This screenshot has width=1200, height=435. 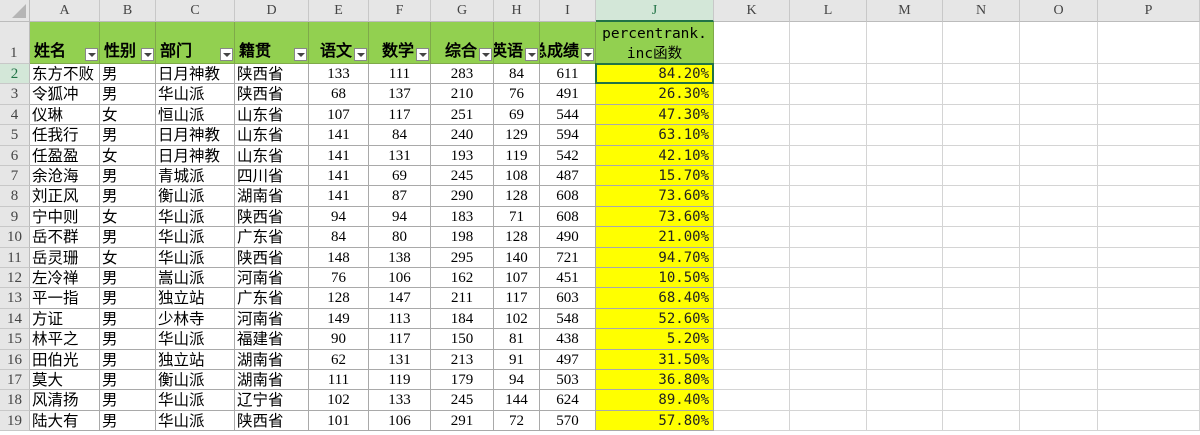 I want to click on header-cell-j: percentrank. inc函数, so click(x=655, y=43).